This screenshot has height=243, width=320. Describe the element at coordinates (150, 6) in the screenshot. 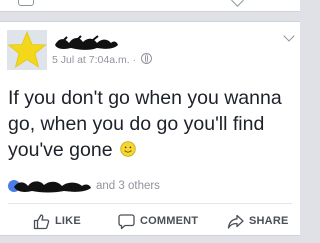

I see `previous-post-edge` at that location.